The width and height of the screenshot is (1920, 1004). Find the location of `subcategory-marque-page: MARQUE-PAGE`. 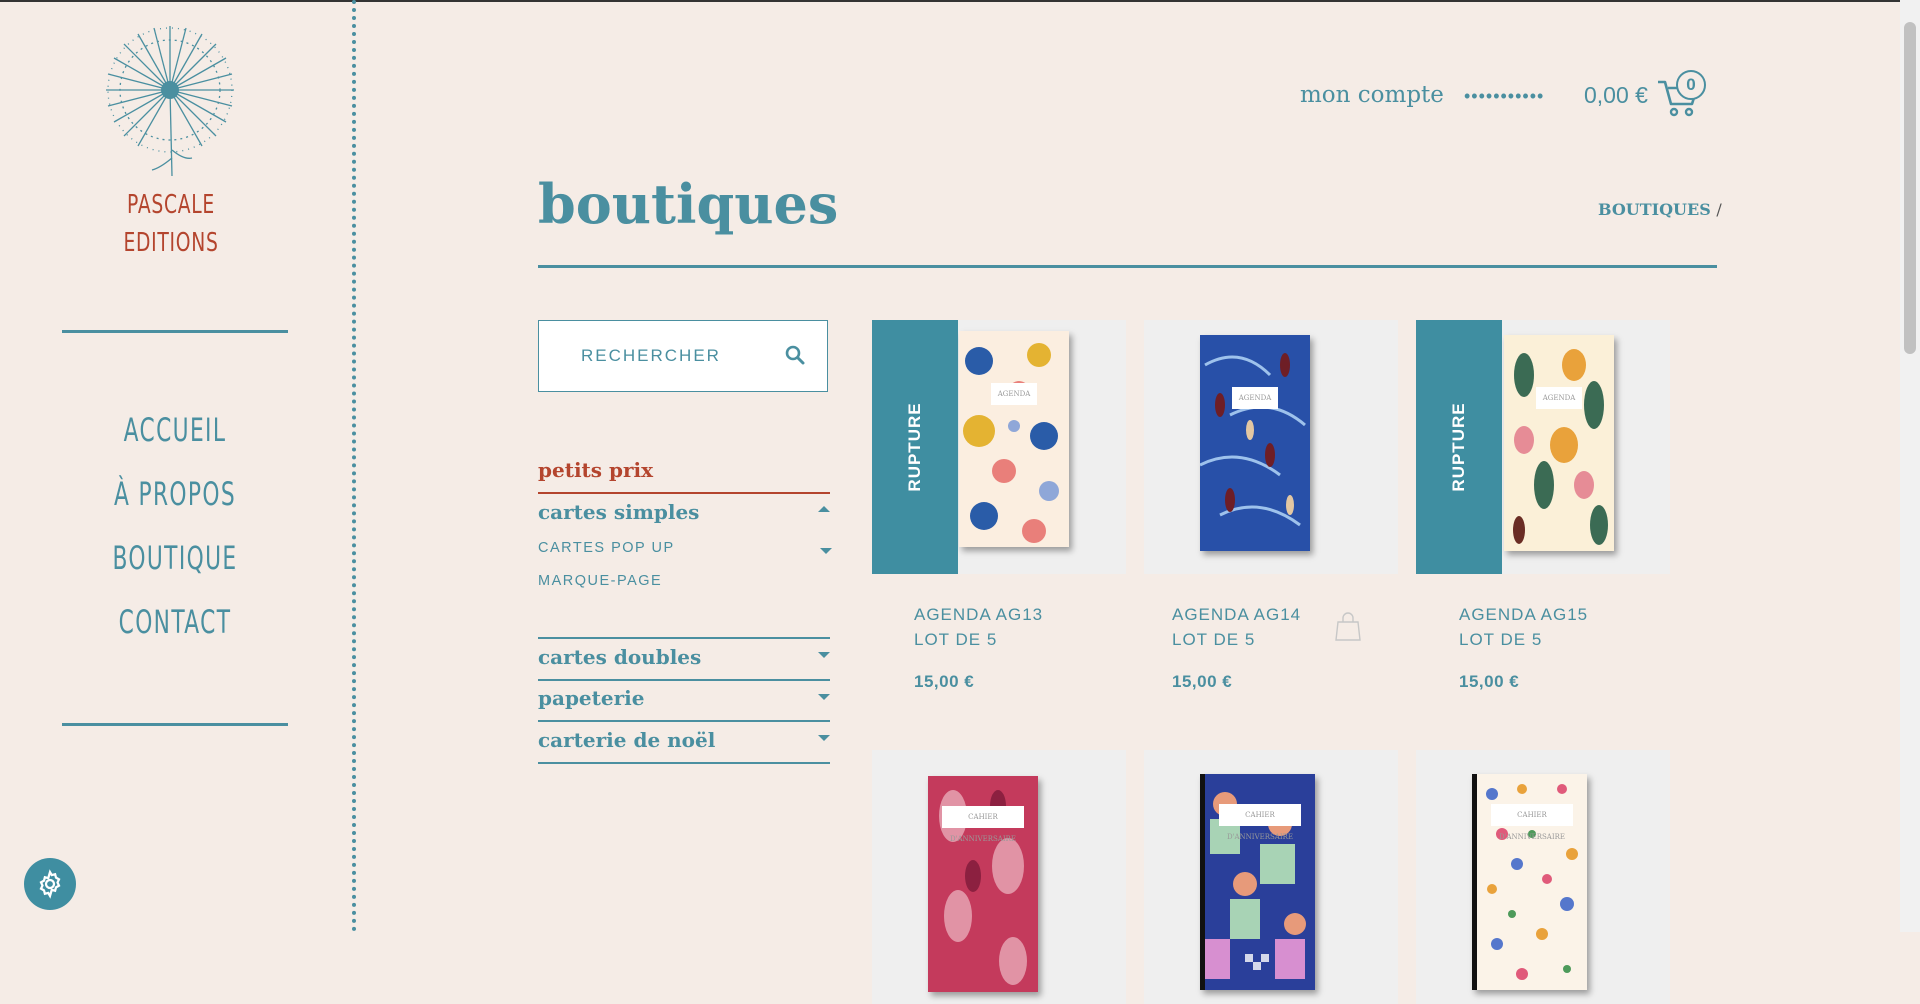

subcategory-marque-page: MARQUE-PAGE is located at coordinates (600, 581).